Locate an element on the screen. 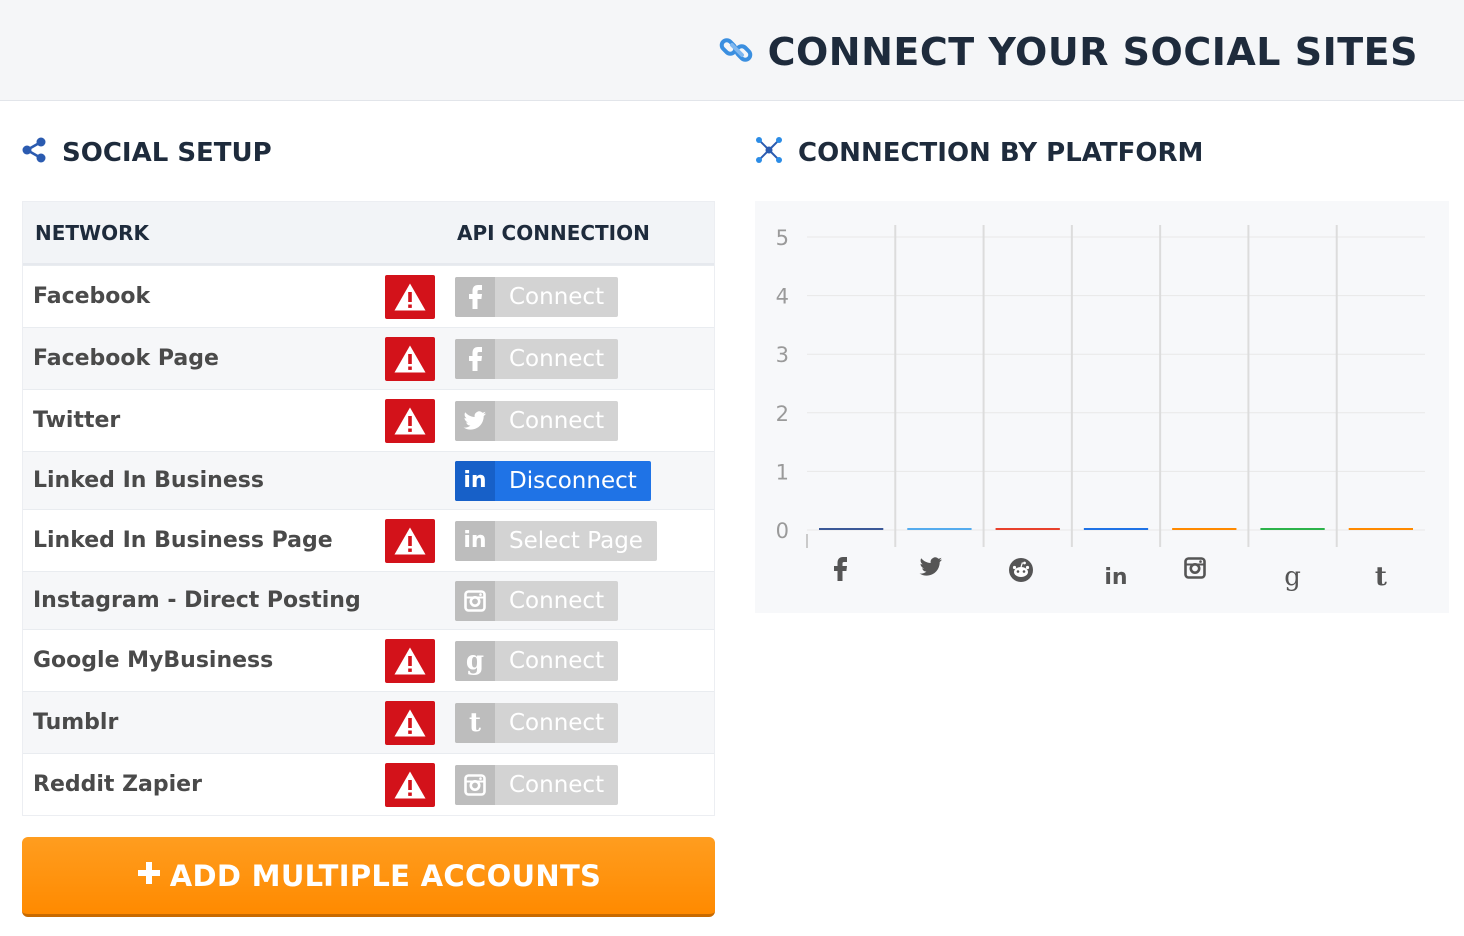 The image size is (1464, 936). connect-button-twitter: Connect is located at coordinates (537, 420).